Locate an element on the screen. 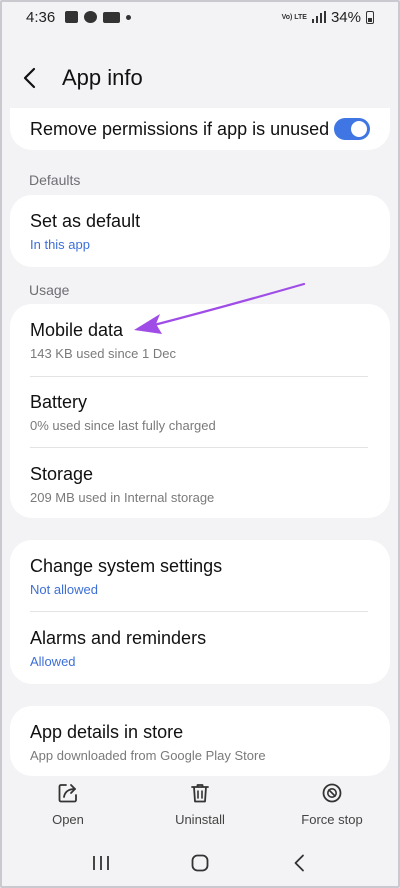 This screenshot has width=400, height=888. navigation-bar is located at coordinates (200, 863).